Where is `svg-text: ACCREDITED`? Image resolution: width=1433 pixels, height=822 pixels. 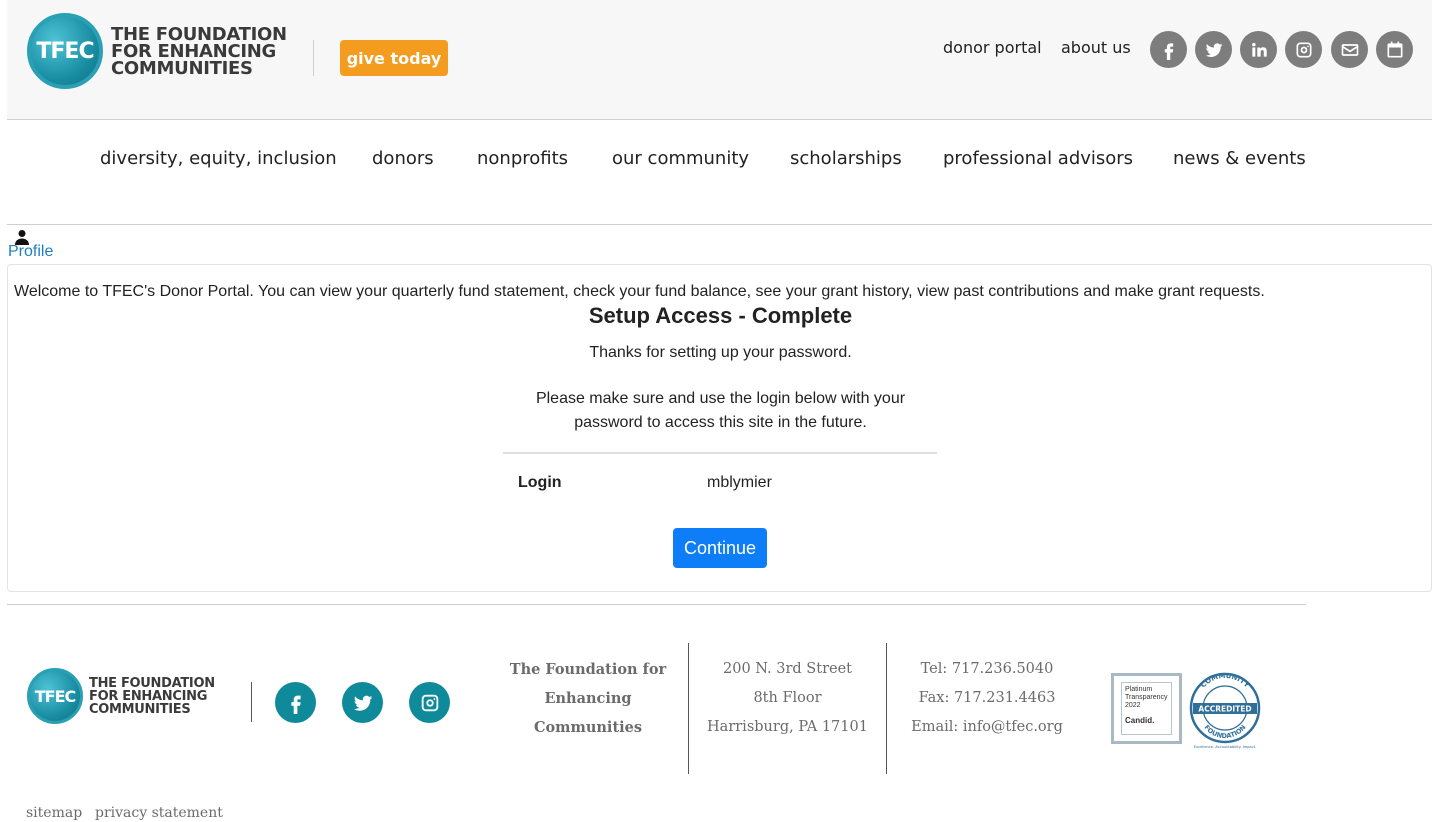
svg-text: ACCREDITED is located at coordinates (1224, 709).